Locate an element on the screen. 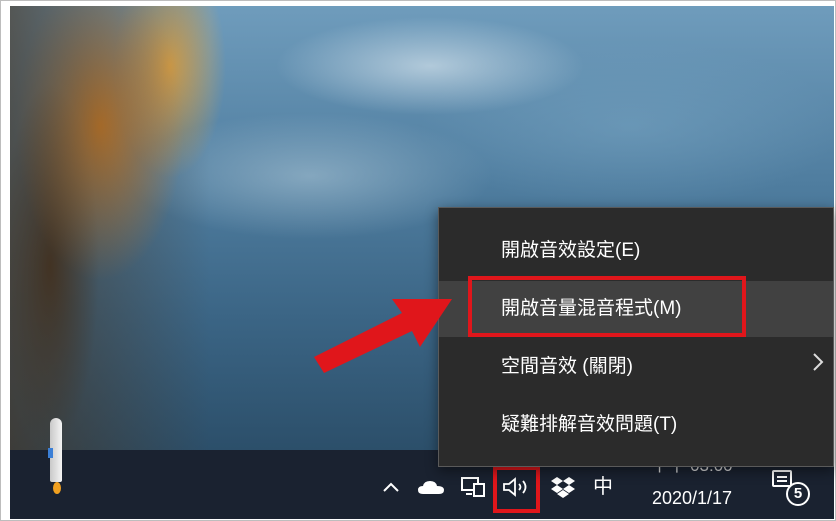  dropbox-icon is located at coordinates (563, 487).